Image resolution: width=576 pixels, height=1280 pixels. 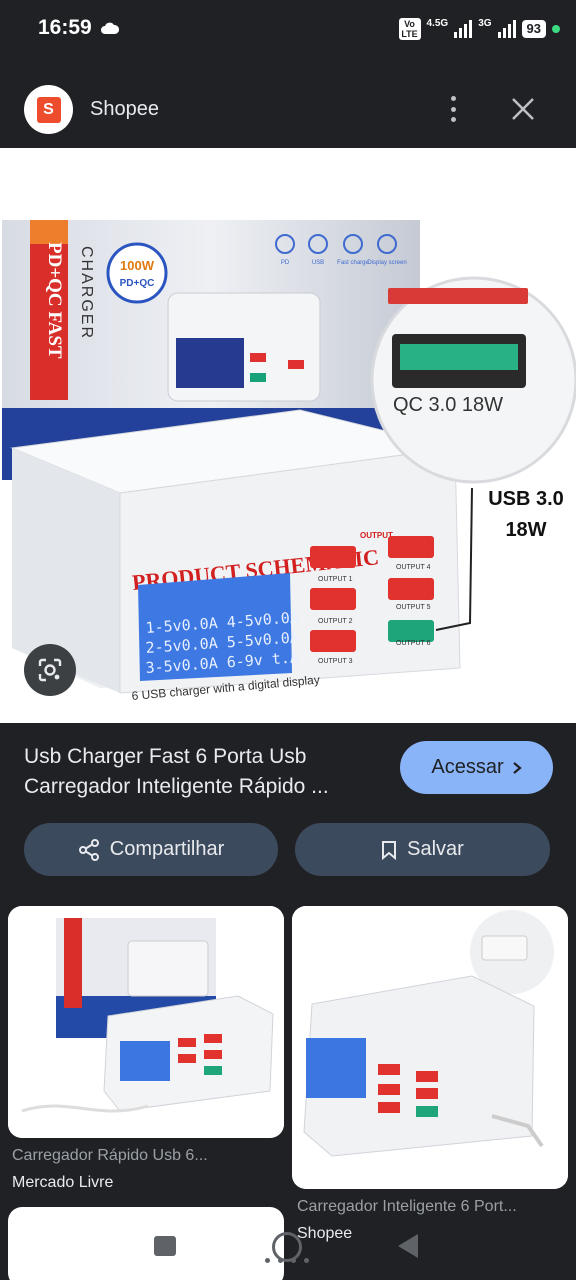 I want to click on save-button-label: Salvar, so click(x=435, y=849).